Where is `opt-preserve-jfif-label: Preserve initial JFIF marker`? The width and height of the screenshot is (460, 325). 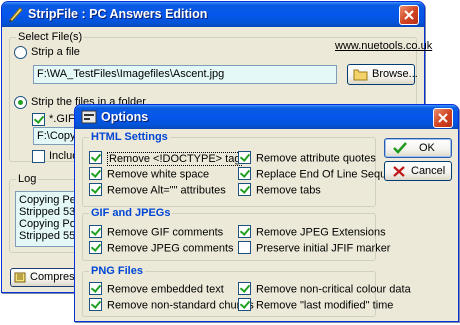
opt-preserve-jfif-label: Preserve initial JFIF marker is located at coordinates (323, 248).